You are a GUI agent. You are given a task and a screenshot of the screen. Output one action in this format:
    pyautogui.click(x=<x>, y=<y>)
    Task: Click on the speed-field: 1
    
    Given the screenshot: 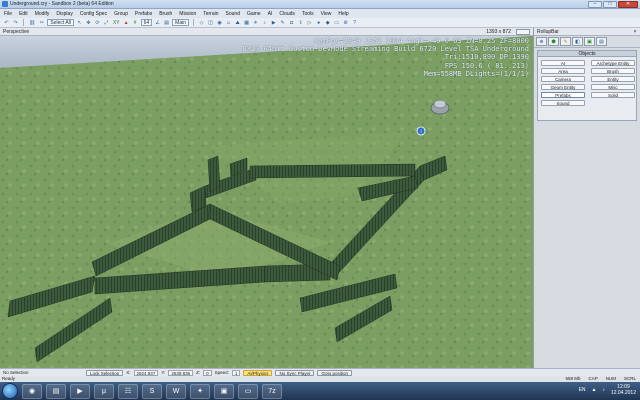 What is the action you would take?
    pyautogui.click(x=236, y=372)
    